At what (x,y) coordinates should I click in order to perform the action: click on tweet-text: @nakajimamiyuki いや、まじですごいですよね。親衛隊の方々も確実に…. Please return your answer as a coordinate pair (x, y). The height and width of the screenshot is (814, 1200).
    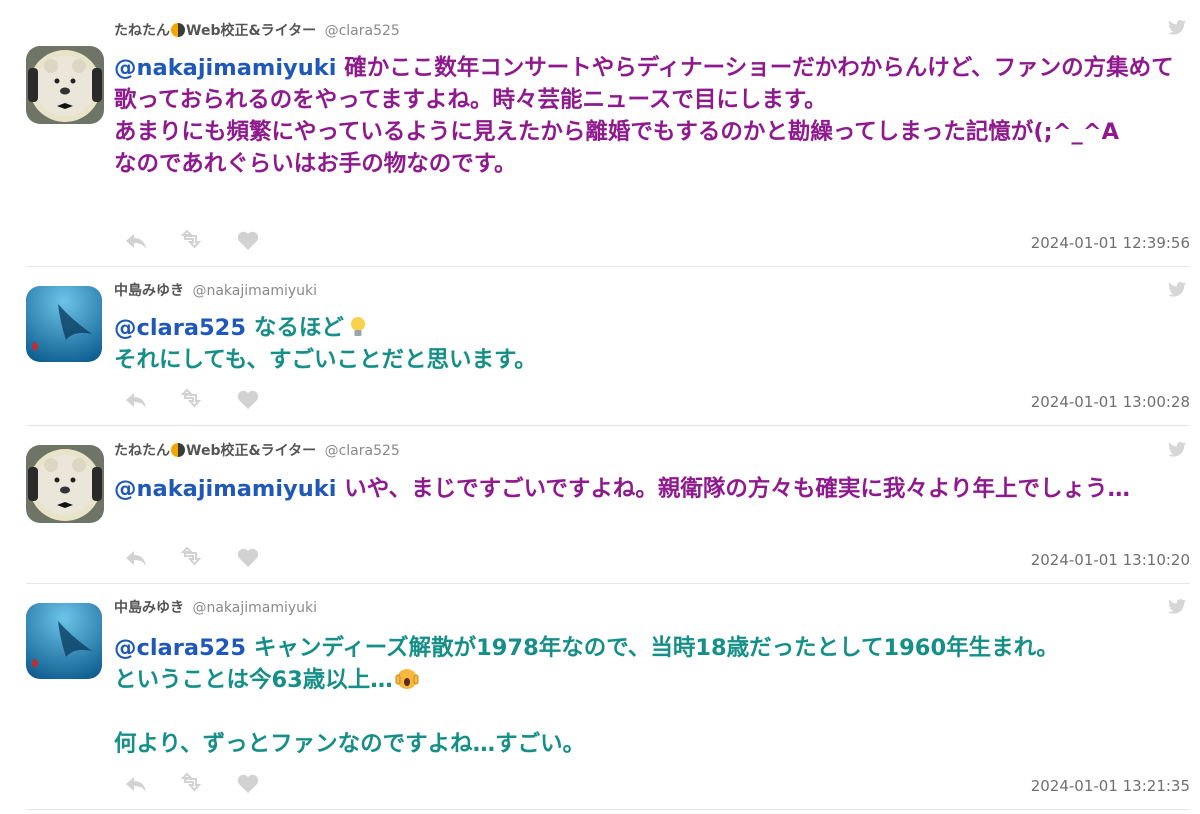
    Looking at the image, I should click on (652, 489).